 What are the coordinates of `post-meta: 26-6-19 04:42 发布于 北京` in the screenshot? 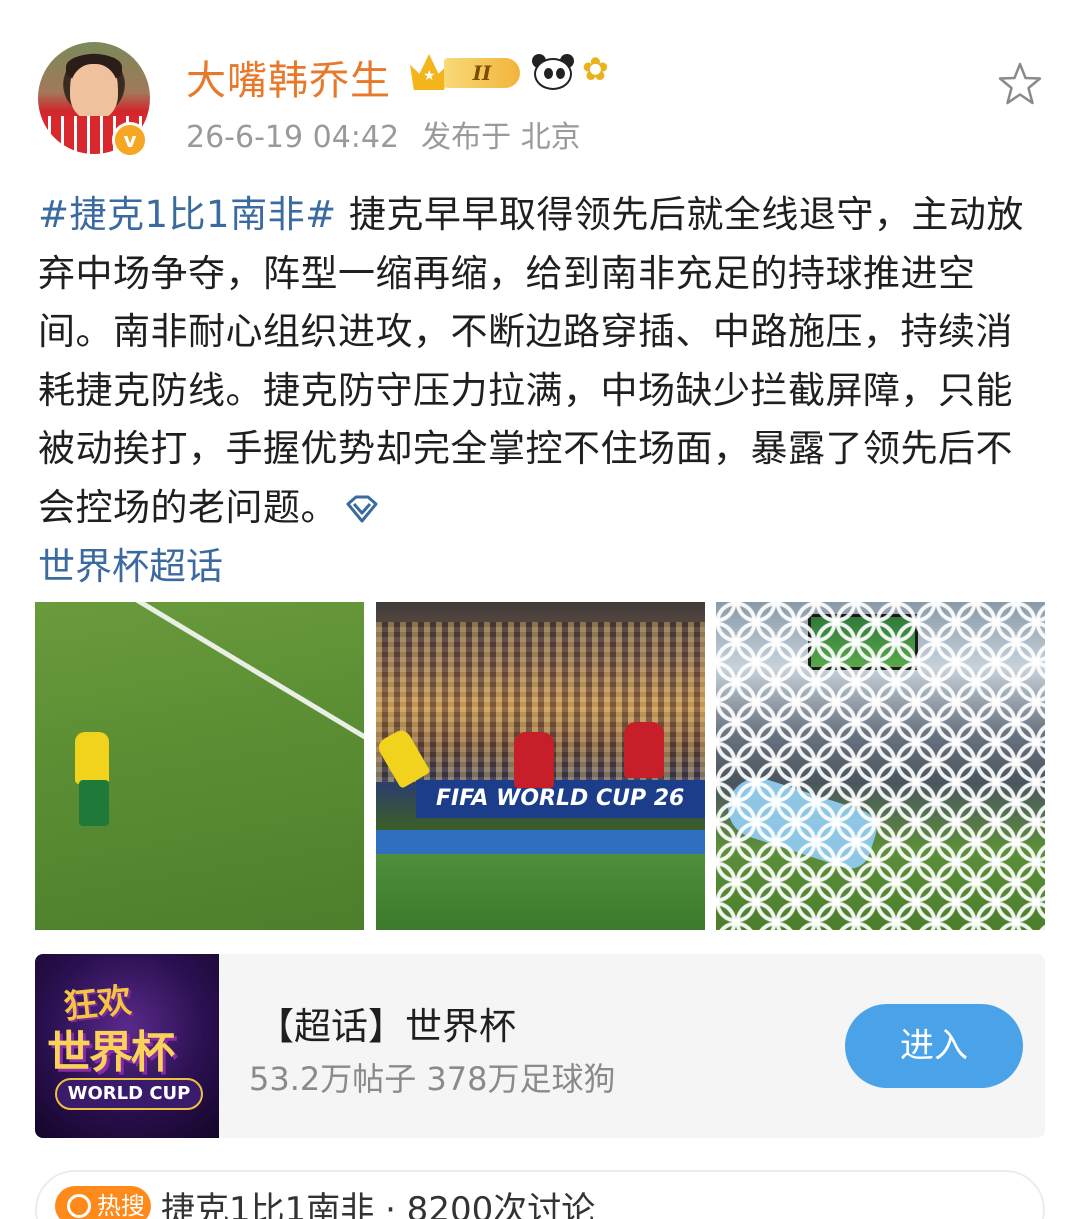 It's located at (394, 134).